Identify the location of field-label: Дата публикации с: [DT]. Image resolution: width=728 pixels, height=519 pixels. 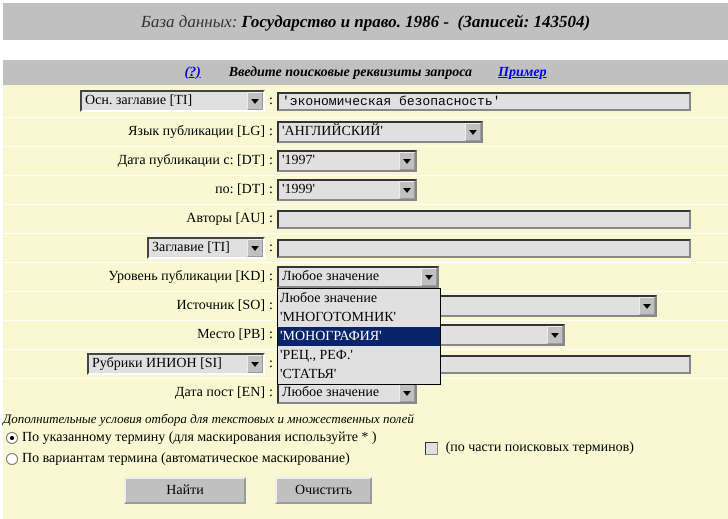
(191, 161).